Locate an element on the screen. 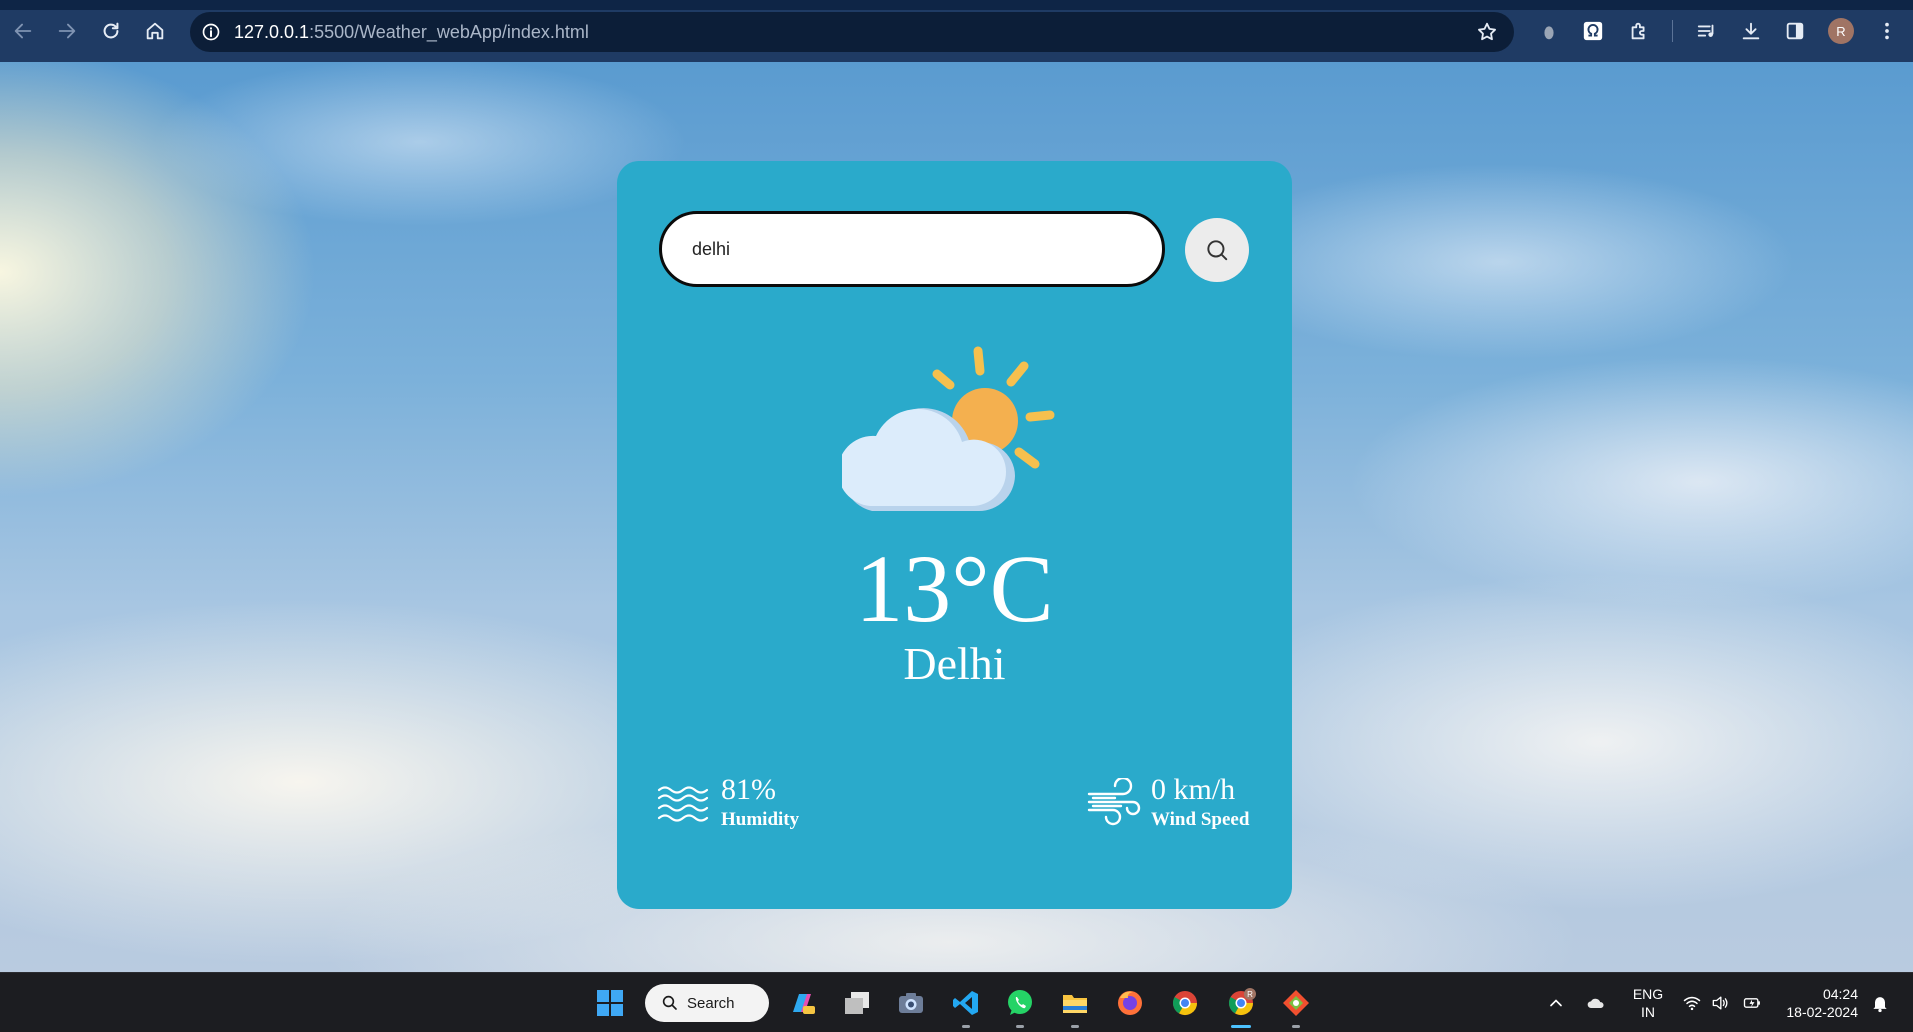  taskbar-app-git is located at coordinates (1296, 1007).